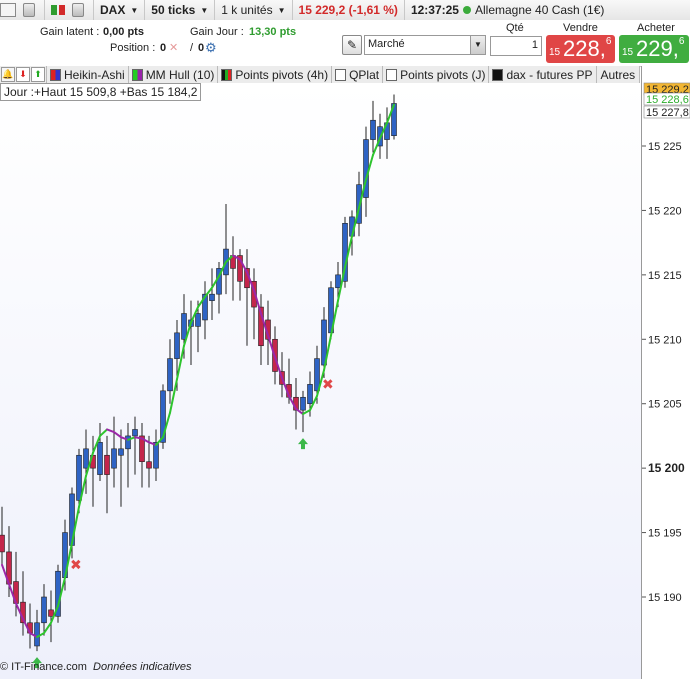 The width and height of the screenshot is (690, 679). What do you see at coordinates (133, 48) in the screenshot?
I see `position-label: Position :` at bounding box center [133, 48].